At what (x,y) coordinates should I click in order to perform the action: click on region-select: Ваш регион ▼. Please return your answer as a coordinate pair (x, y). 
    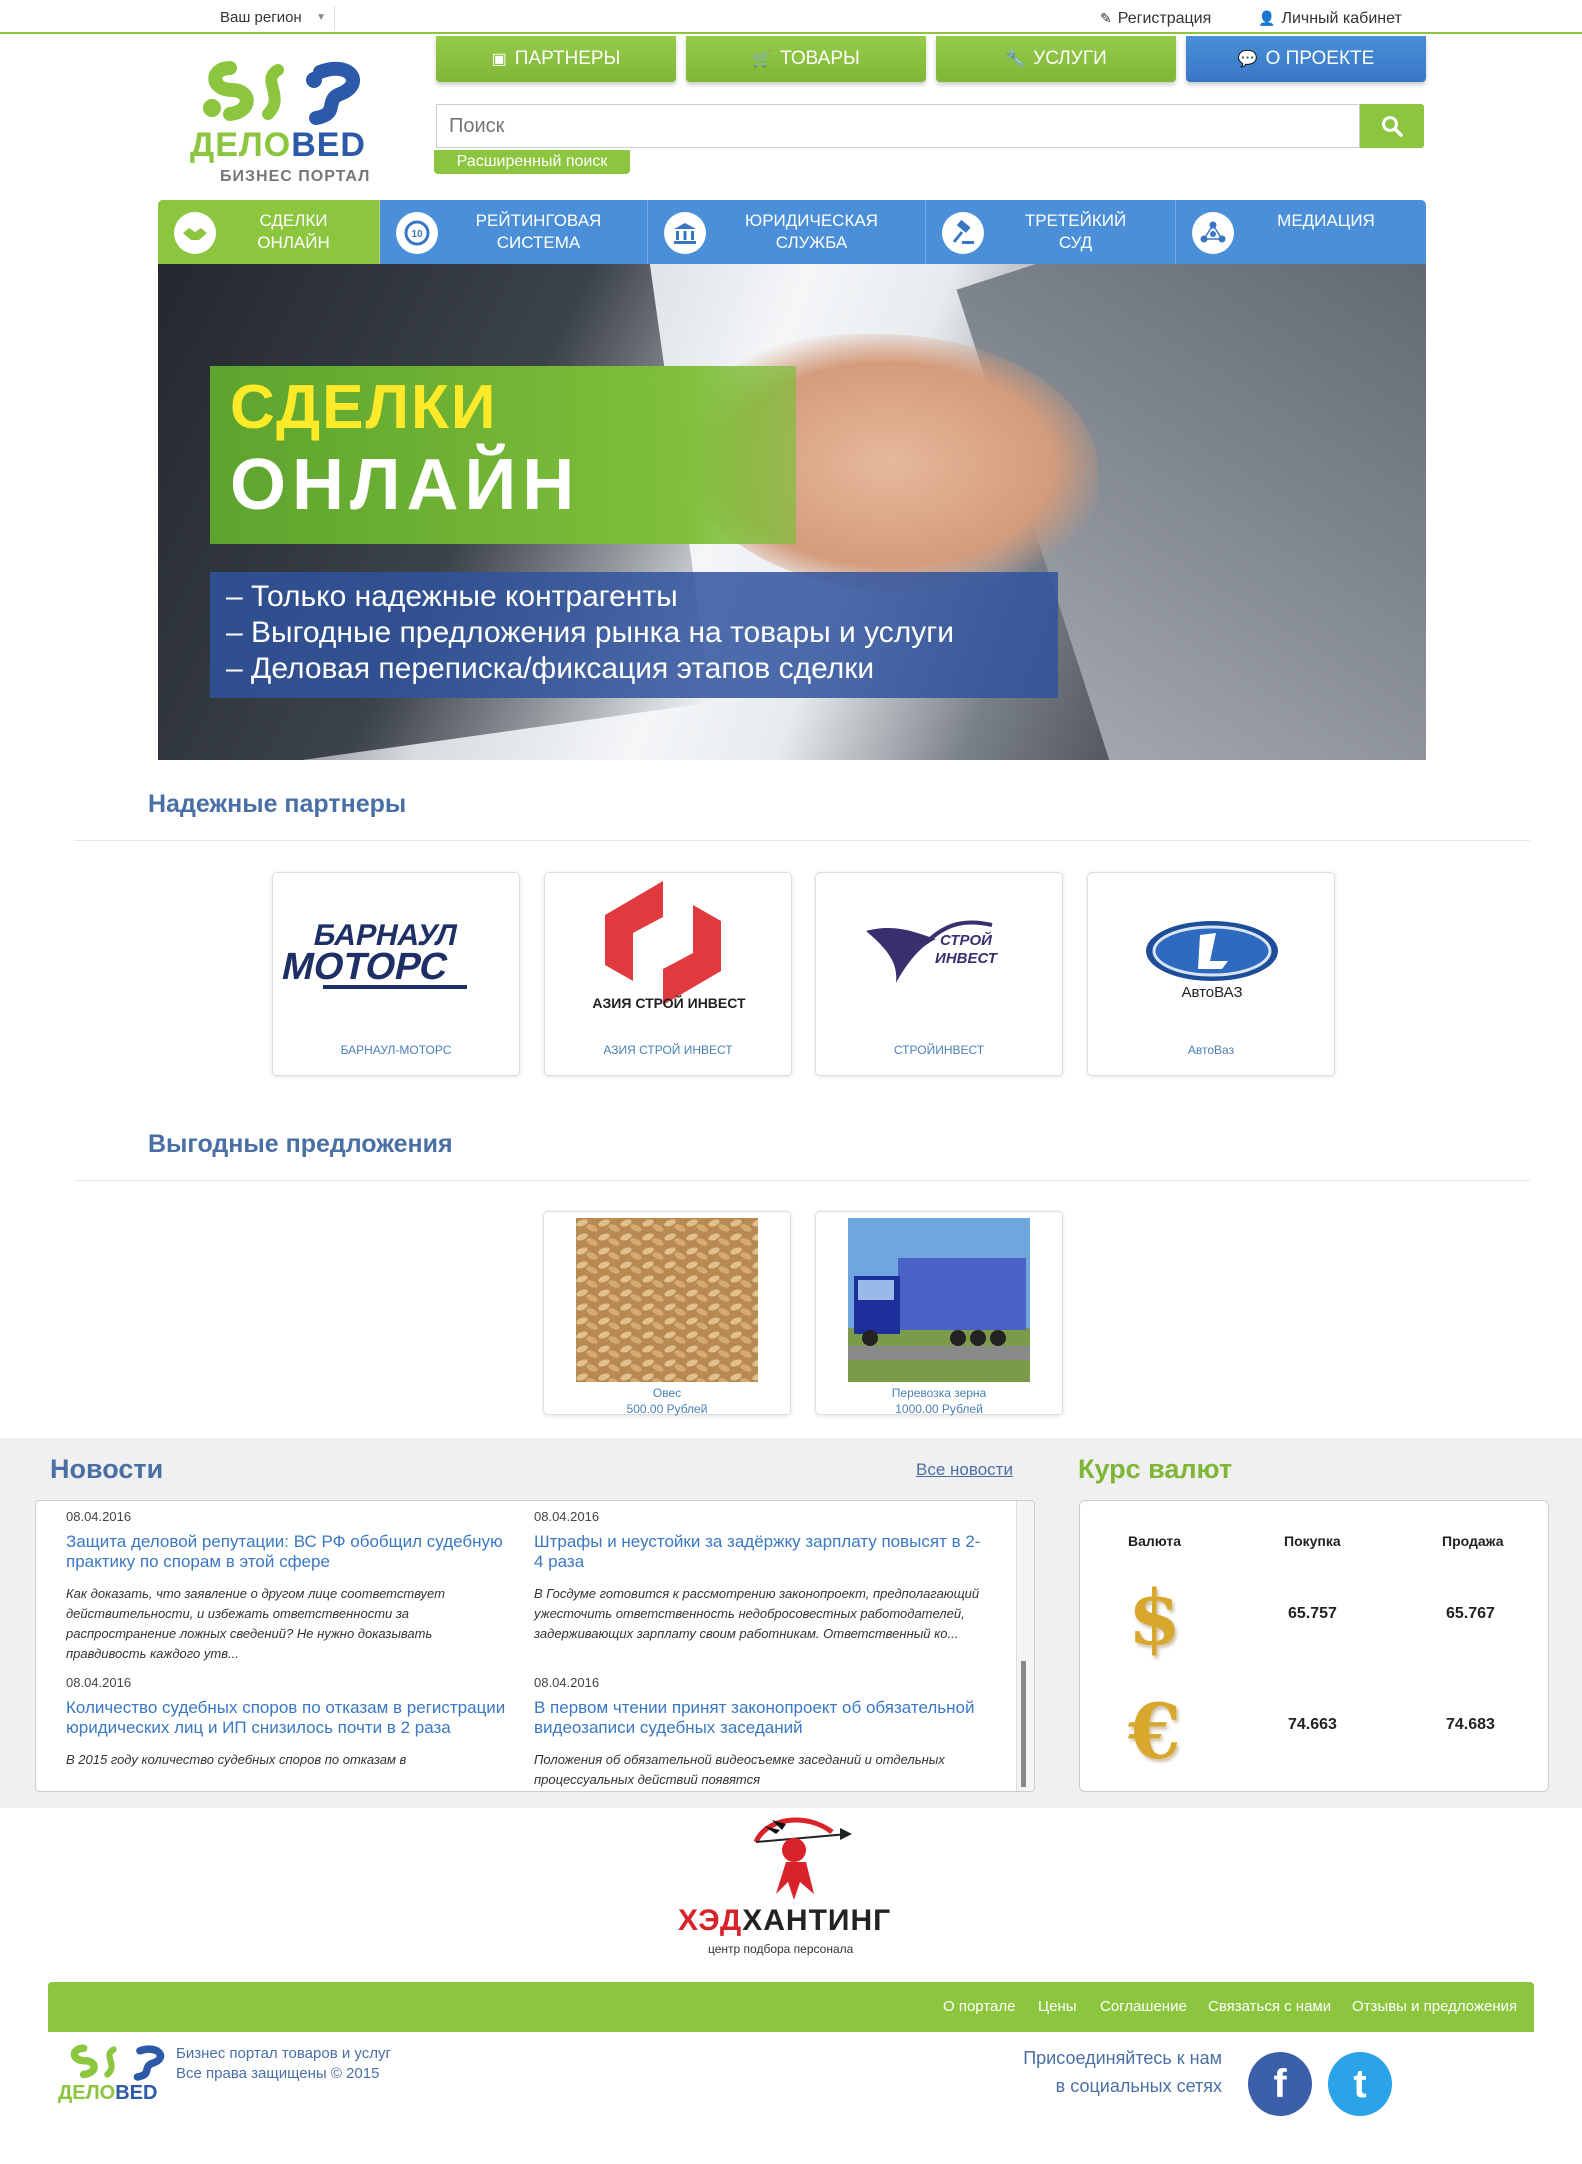
    Looking at the image, I should click on (267, 18).